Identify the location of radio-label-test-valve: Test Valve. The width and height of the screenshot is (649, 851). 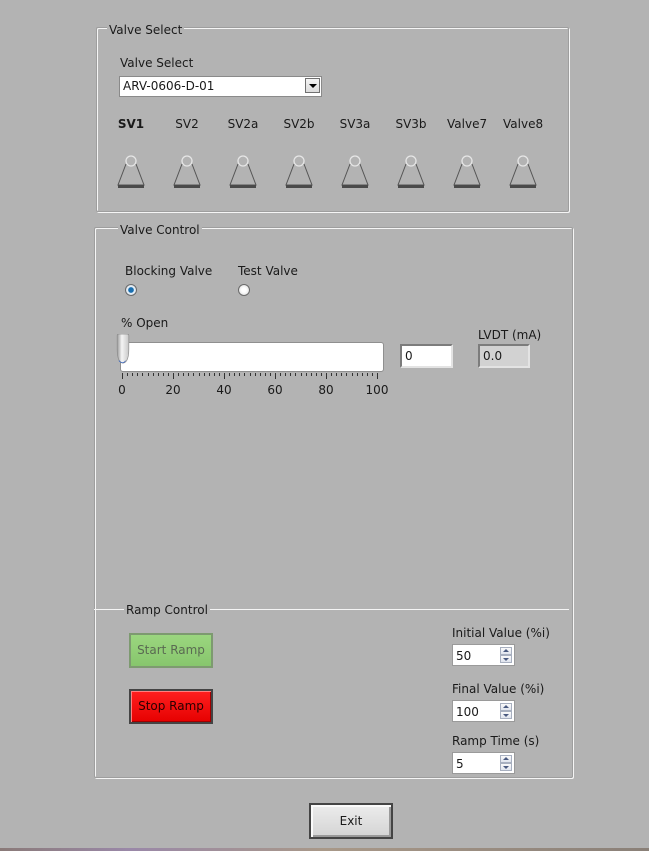
(268, 271).